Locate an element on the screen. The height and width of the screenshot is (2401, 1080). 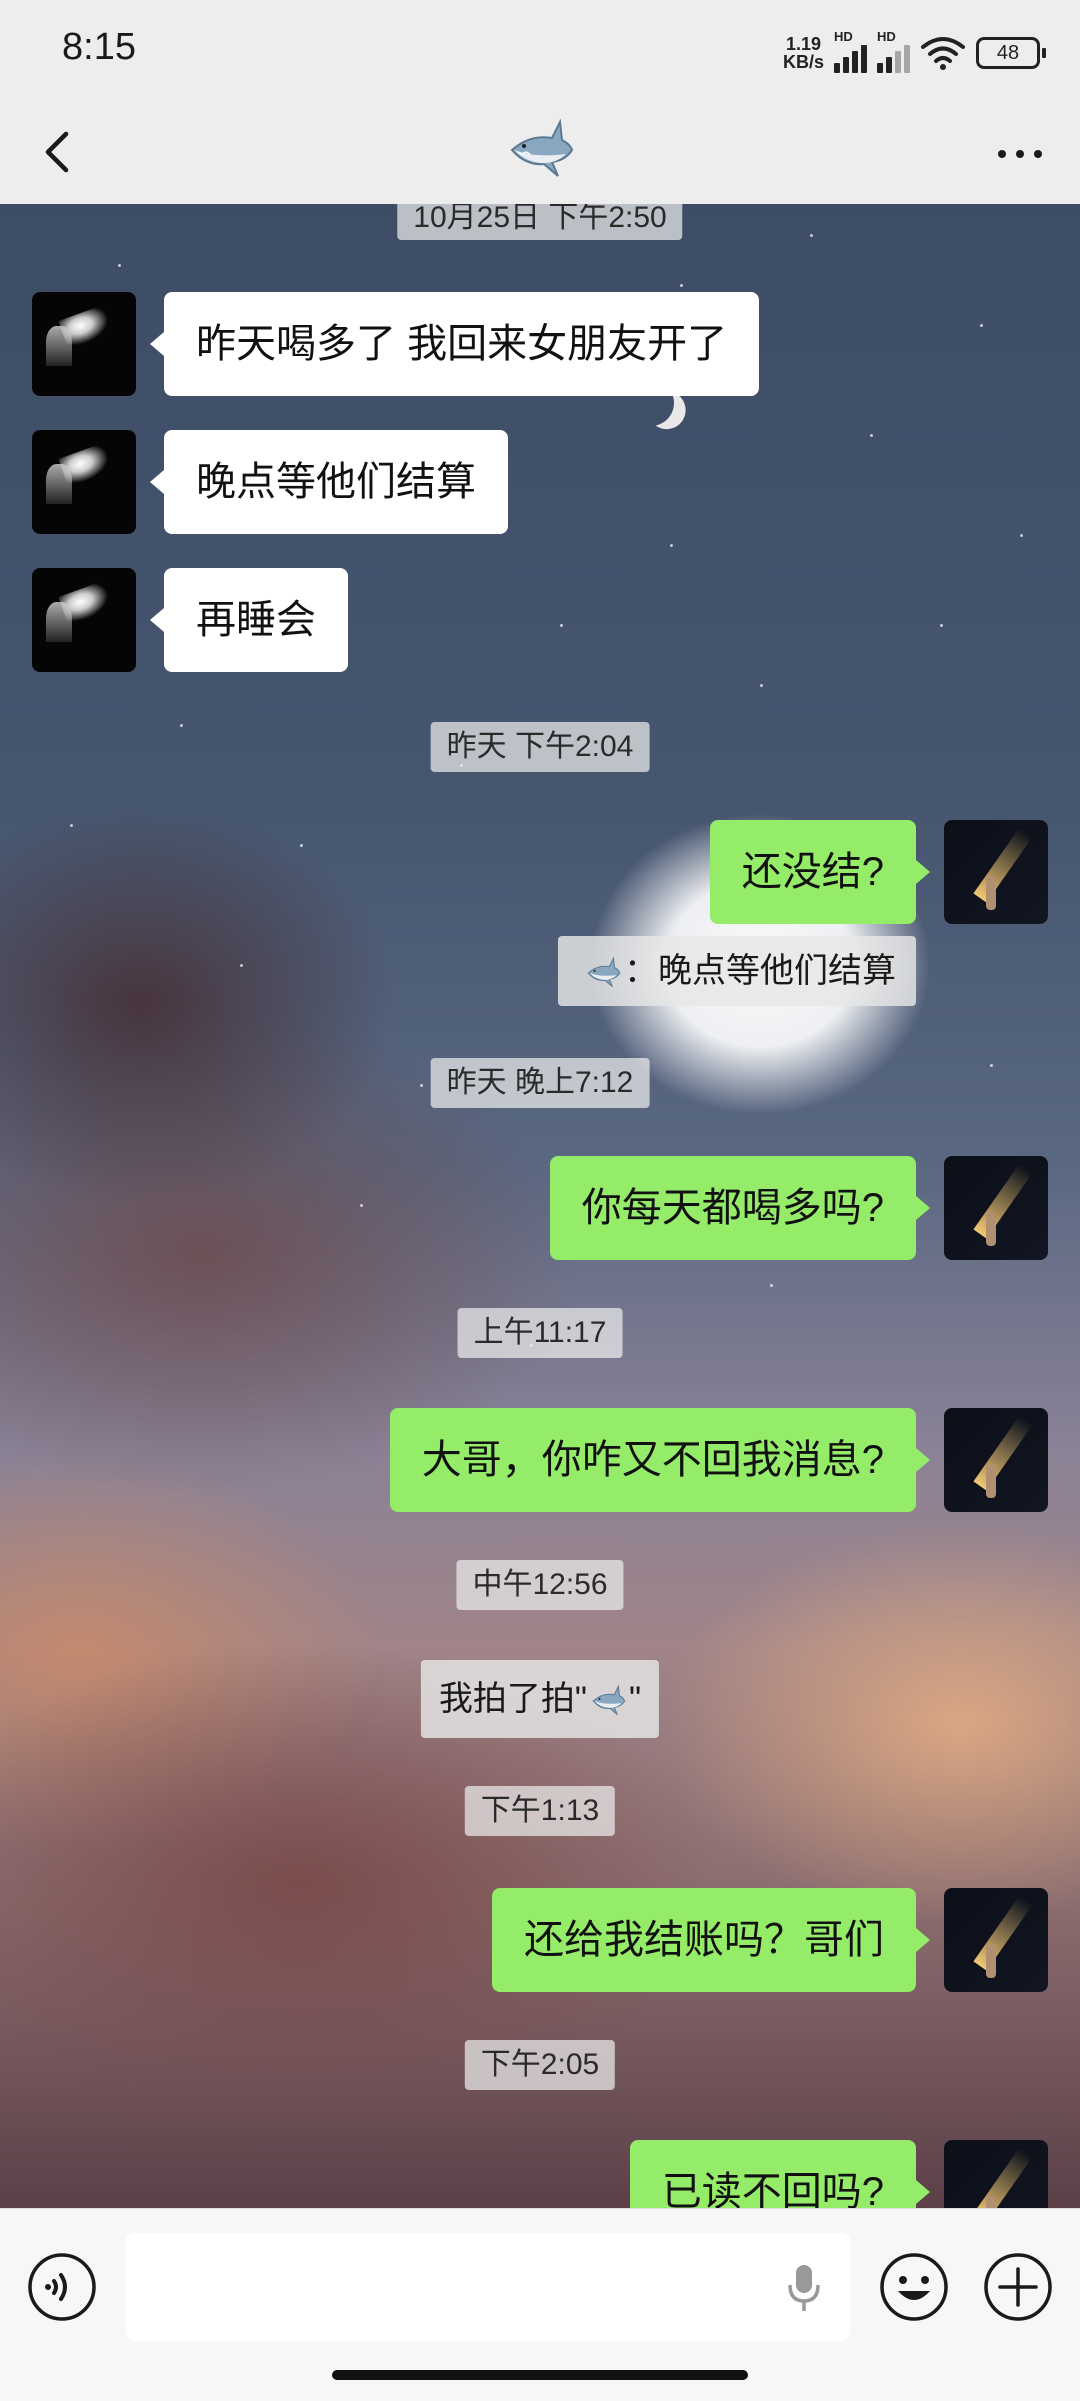
pat-prefix: 我拍了拍" is located at coordinates (512, 1699).